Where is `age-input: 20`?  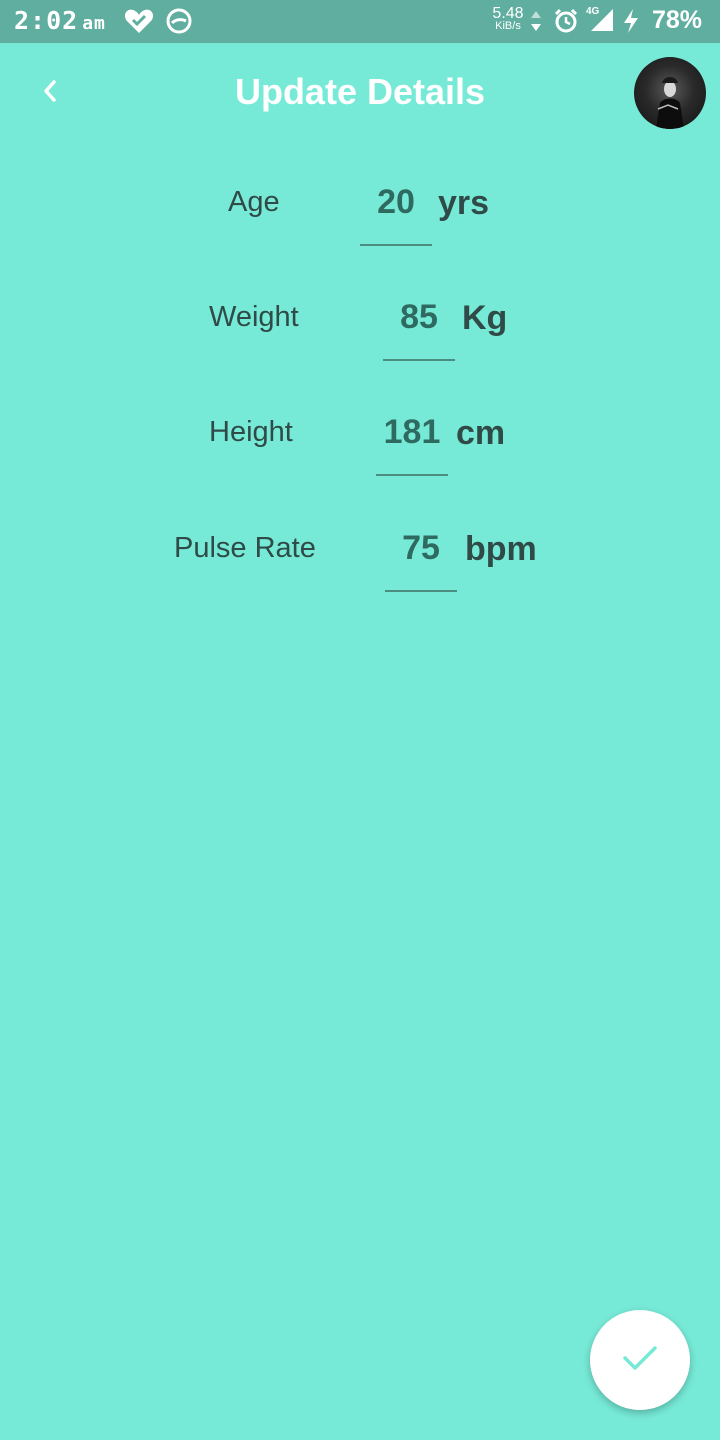
age-input: 20 is located at coordinates (396, 215).